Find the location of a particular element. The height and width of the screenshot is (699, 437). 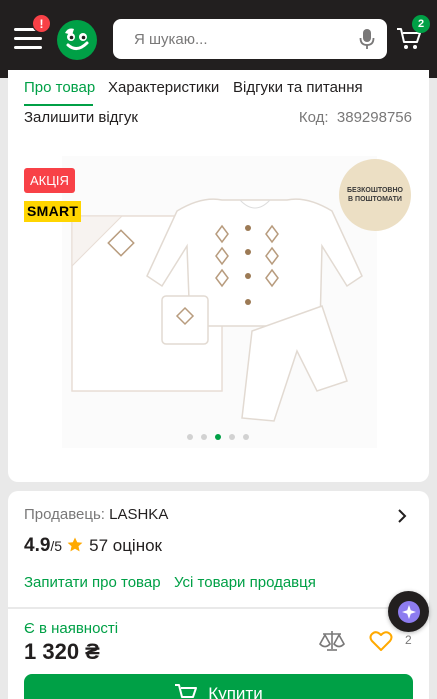

search-bar is located at coordinates (250, 39).